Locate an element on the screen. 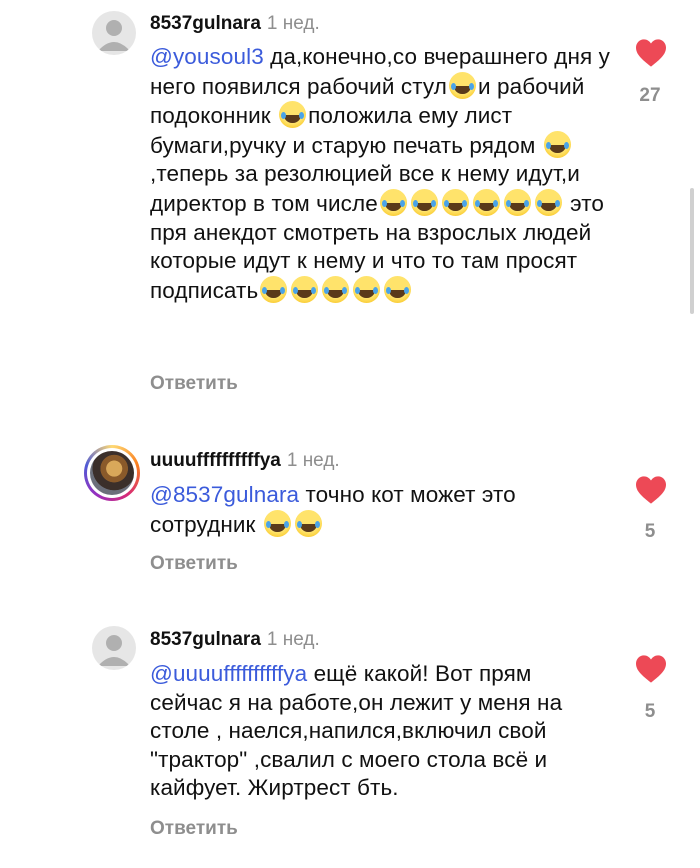  comment-meta: uuuuffffffffffya 1 нед. is located at coordinates (245, 461).